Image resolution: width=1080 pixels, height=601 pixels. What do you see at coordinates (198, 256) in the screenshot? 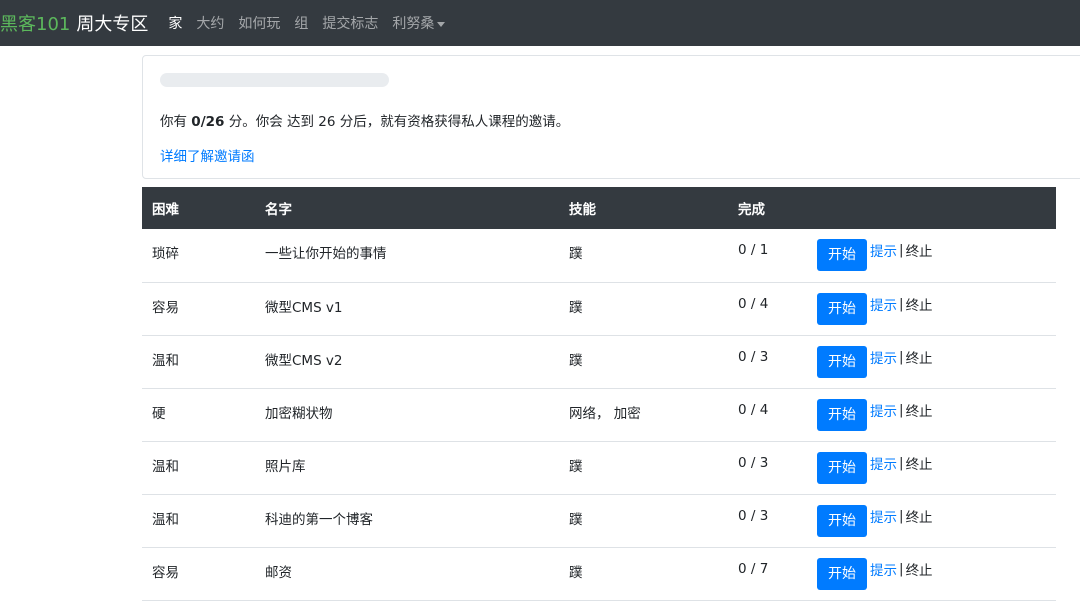
I see `cell-difficulty: 琐碎` at bounding box center [198, 256].